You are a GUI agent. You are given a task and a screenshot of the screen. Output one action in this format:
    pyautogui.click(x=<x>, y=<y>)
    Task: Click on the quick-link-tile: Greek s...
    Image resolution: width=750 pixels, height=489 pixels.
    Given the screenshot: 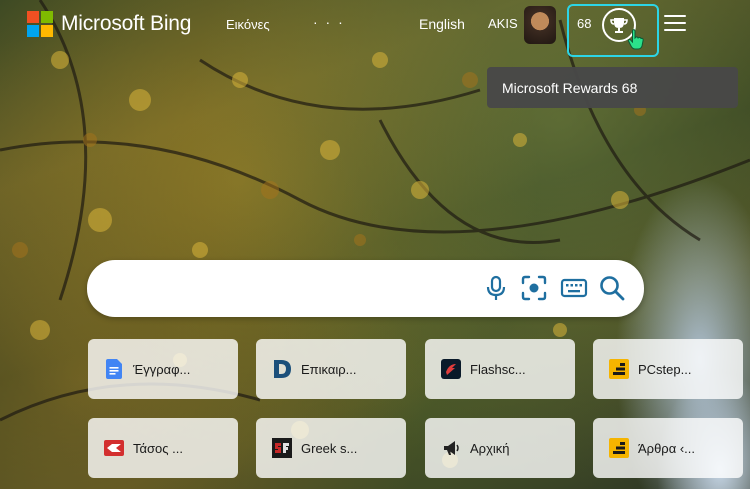 What is the action you would take?
    pyautogui.click(x=331, y=448)
    